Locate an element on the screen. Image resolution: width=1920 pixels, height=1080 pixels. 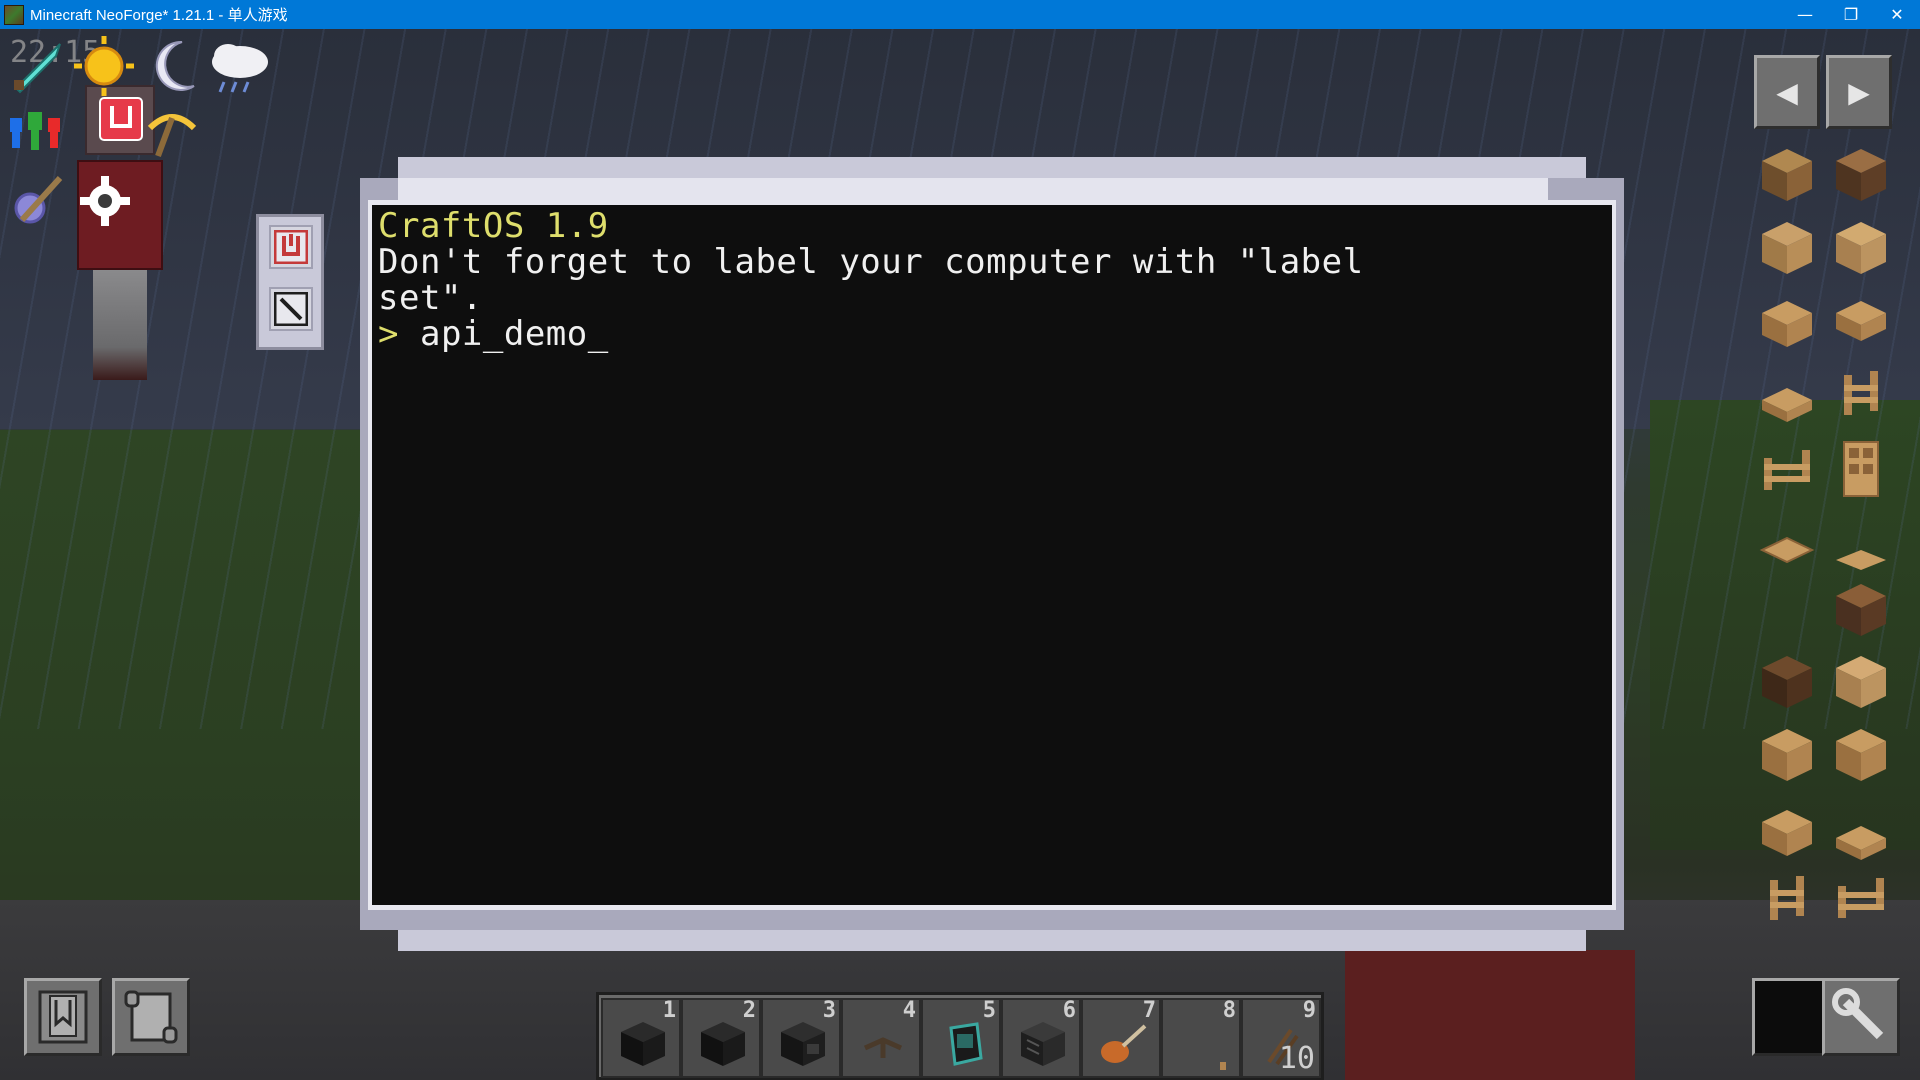
config-wrench-button is located at coordinates (1861, 1017).